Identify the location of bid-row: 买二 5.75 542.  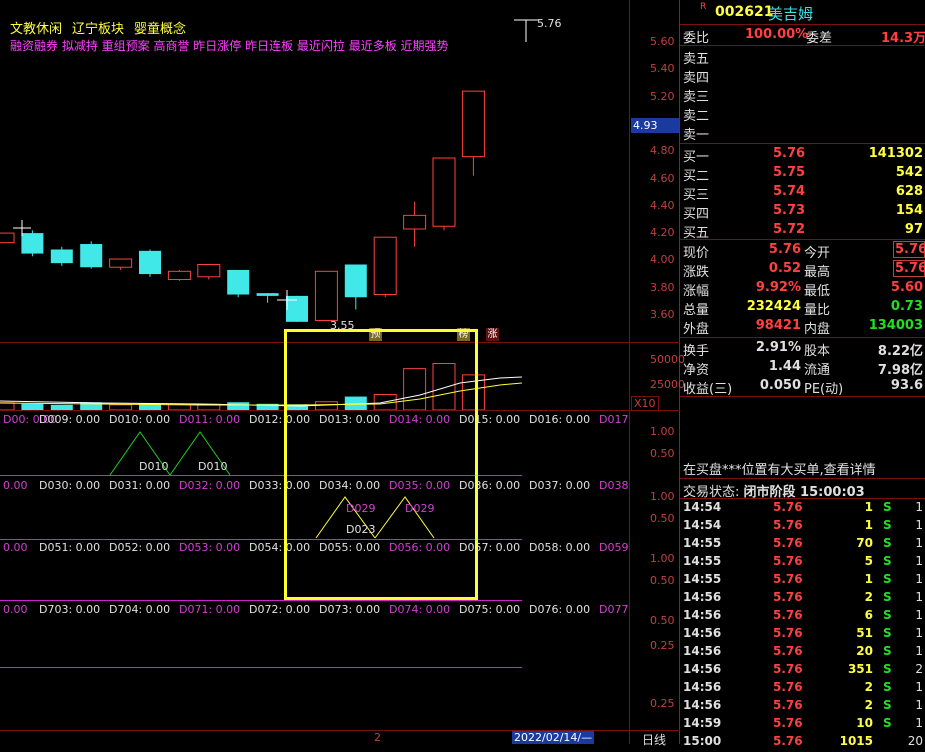
(803, 174).